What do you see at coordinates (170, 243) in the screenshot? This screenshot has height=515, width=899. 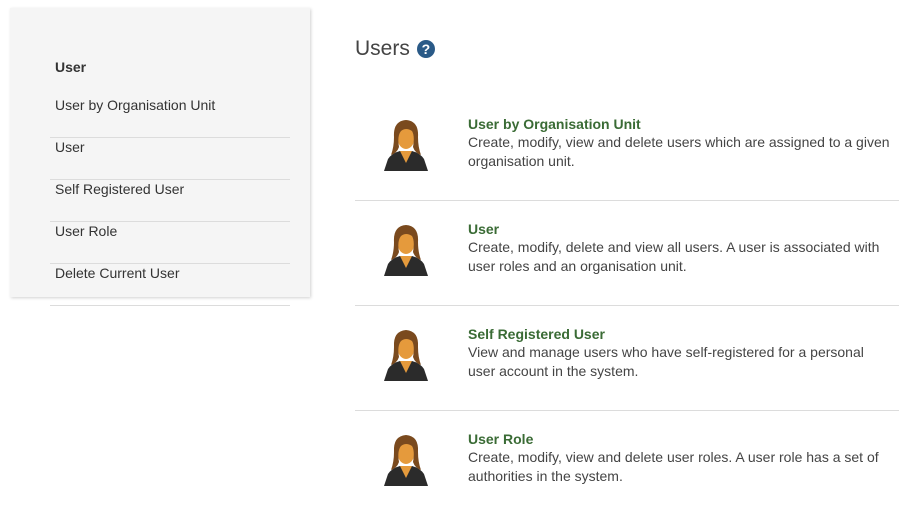 I see `sidebar-item-user-role: User Role` at bounding box center [170, 243].